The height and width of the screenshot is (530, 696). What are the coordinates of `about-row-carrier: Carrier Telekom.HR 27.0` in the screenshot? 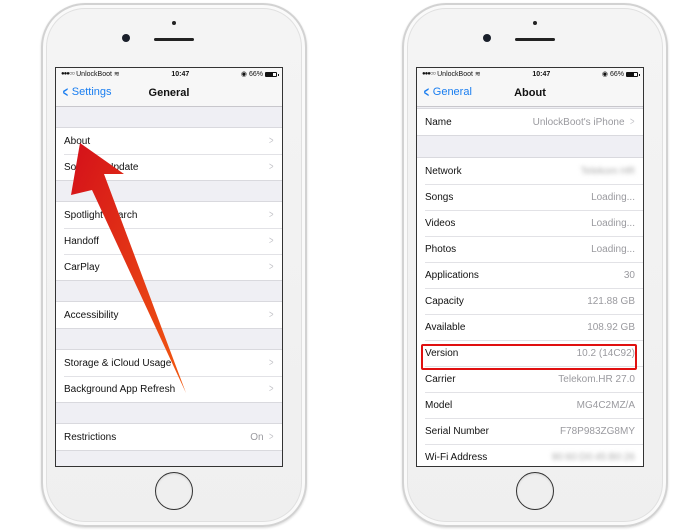 It's located at (530, 379).